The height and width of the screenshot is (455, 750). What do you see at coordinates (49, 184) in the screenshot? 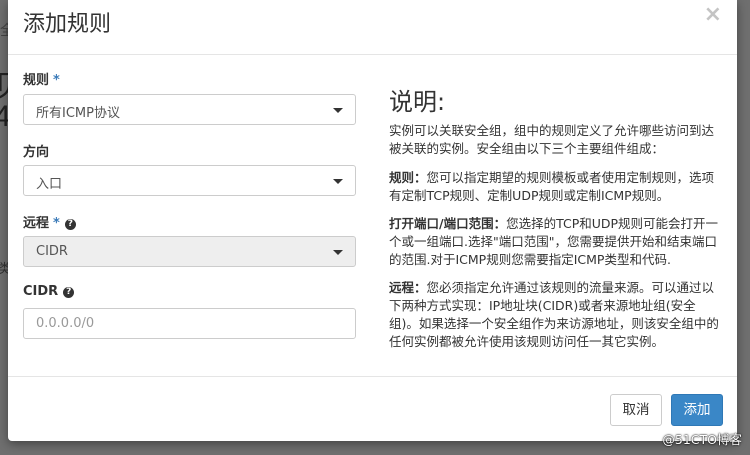
I see `direction-select-value: 入口` at bounding box center [49, 184].